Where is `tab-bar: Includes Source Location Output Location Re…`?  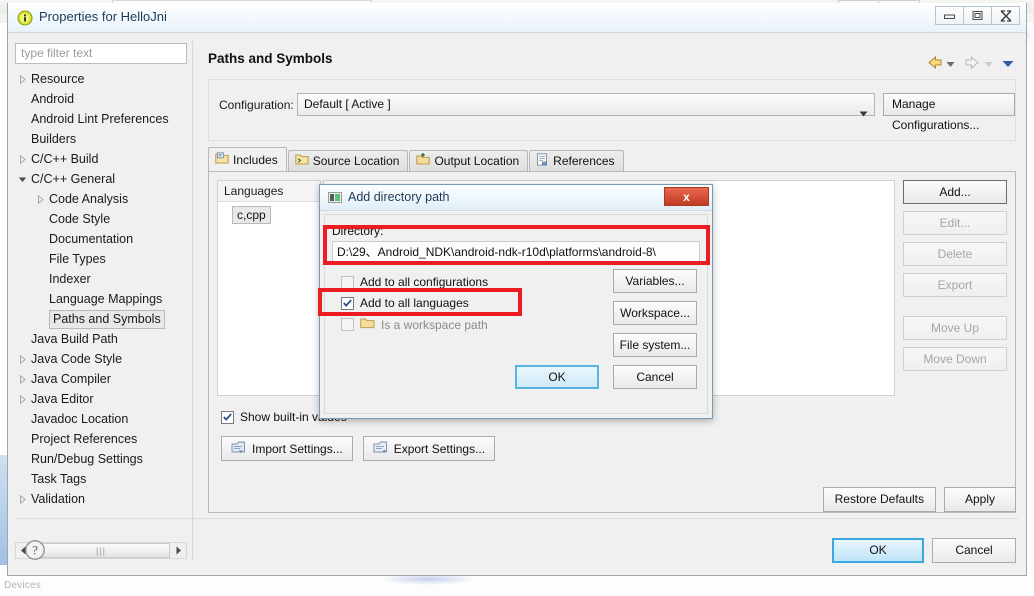
tab-bar: Includes Source Location Output Location Re… is located at coordinates (416, 159).